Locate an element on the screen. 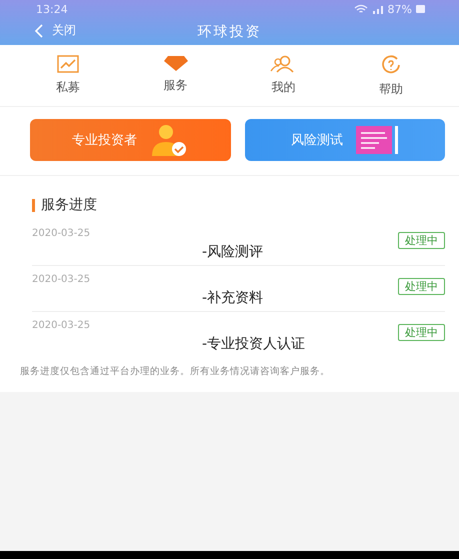 The width and height of the screenshot is (459, 559). people-icon is located at coordinates (283, 64).